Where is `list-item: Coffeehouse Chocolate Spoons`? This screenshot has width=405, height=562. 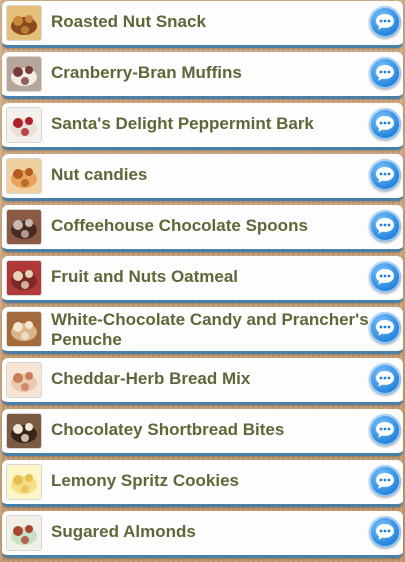
list-item: Coffeehouse Chocolate Spoons is located at coordinates (202, 228).